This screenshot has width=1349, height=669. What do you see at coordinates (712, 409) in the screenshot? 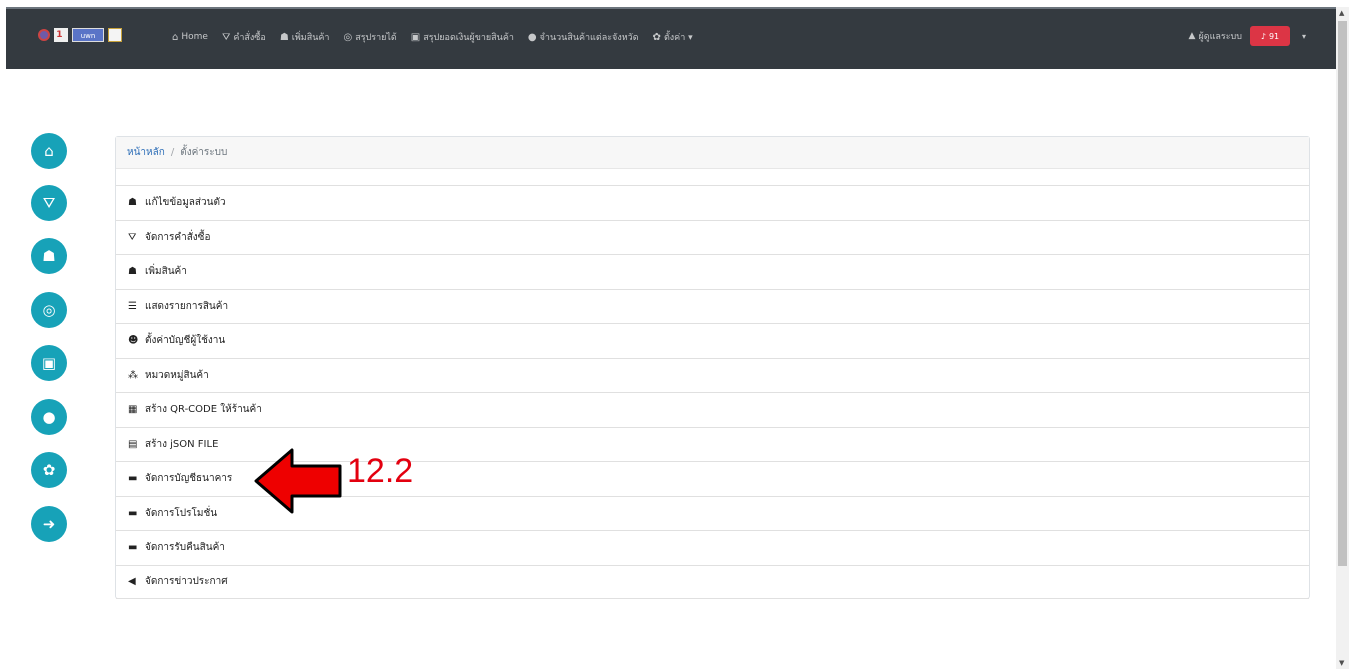
I see `menu-qr-code: ▦ สร้าง QR-CODE ให้ร้านค้า` at bounding box center [712, 409].